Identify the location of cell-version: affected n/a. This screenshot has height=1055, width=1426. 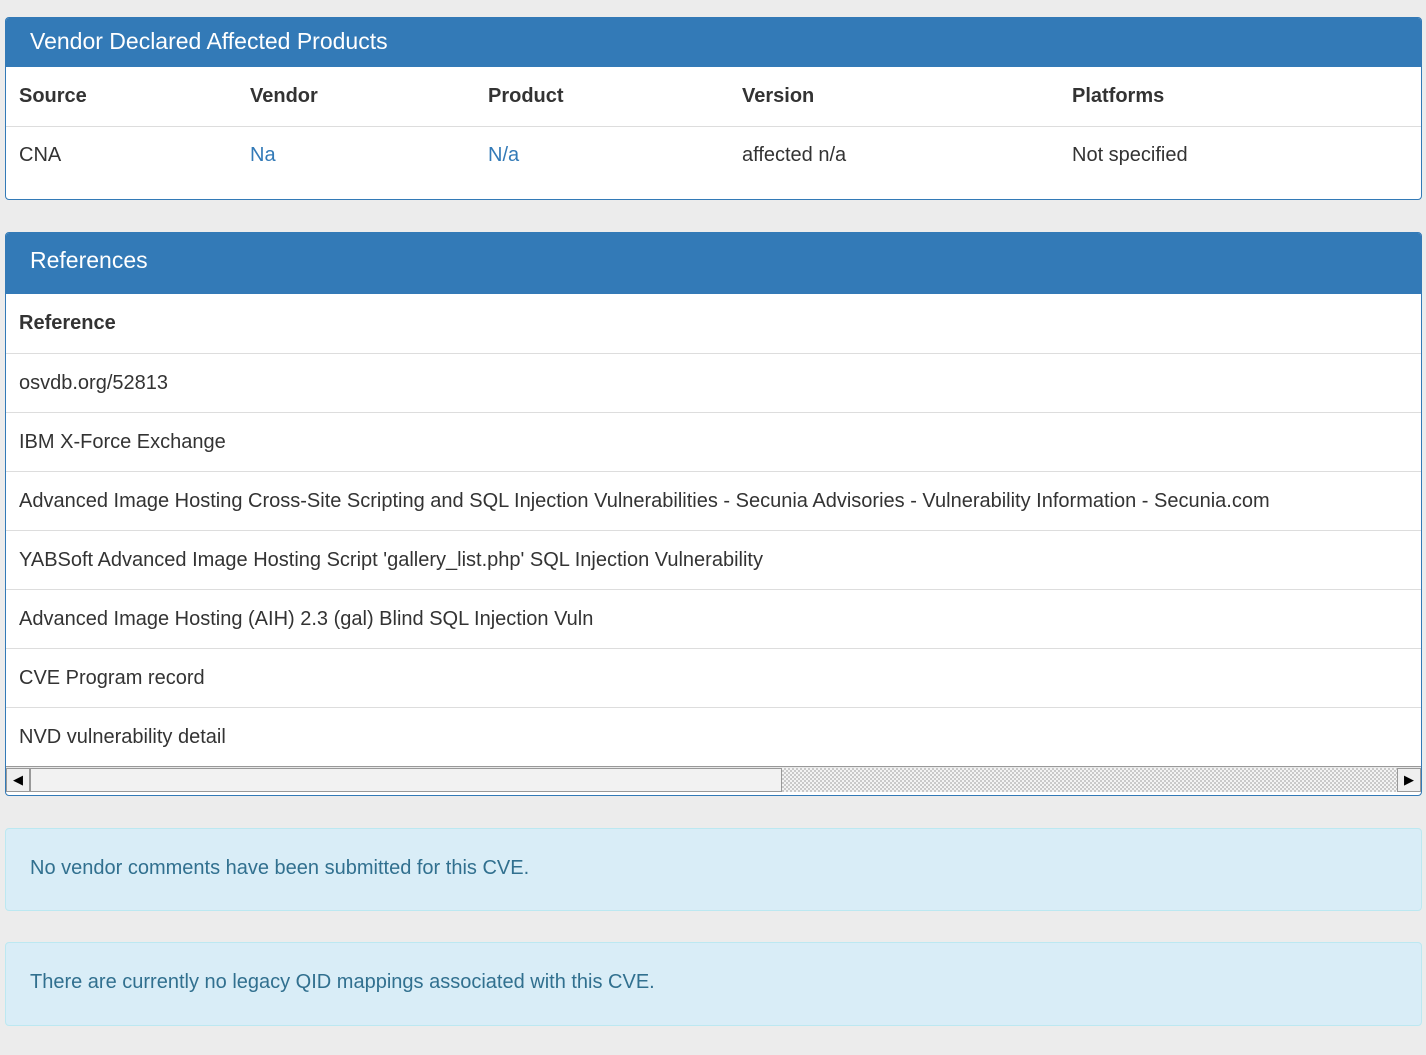
(894, 155).